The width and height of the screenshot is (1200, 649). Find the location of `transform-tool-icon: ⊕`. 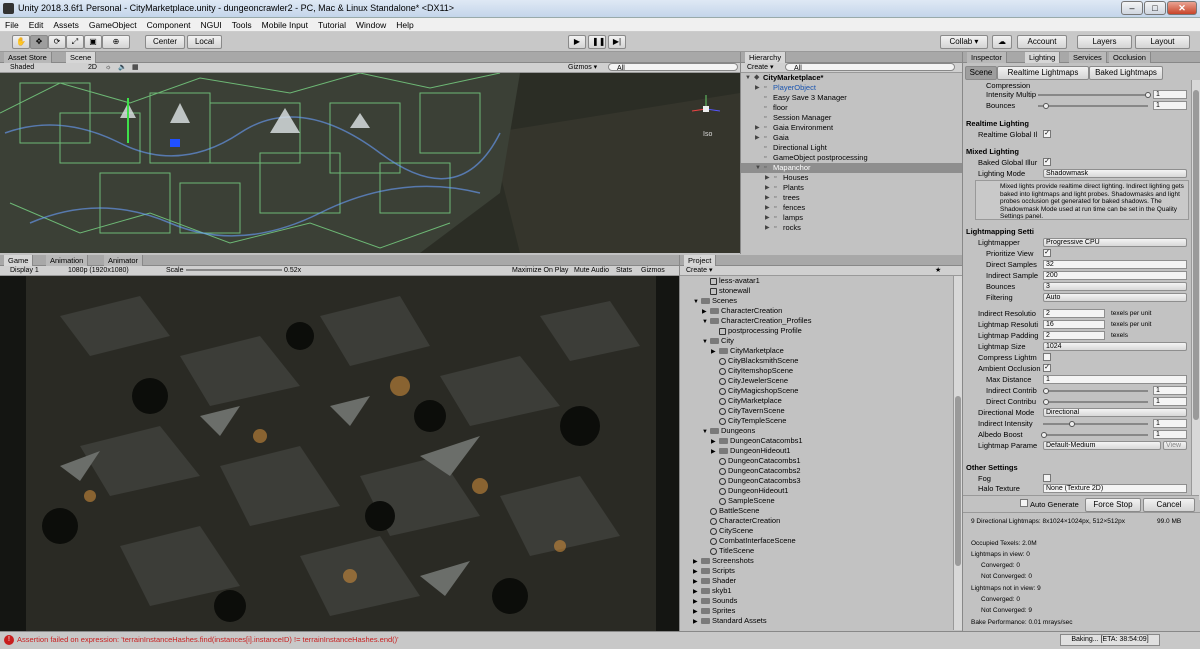

transform-tool-icon: ⊕ is located at coordinates (116, 42).